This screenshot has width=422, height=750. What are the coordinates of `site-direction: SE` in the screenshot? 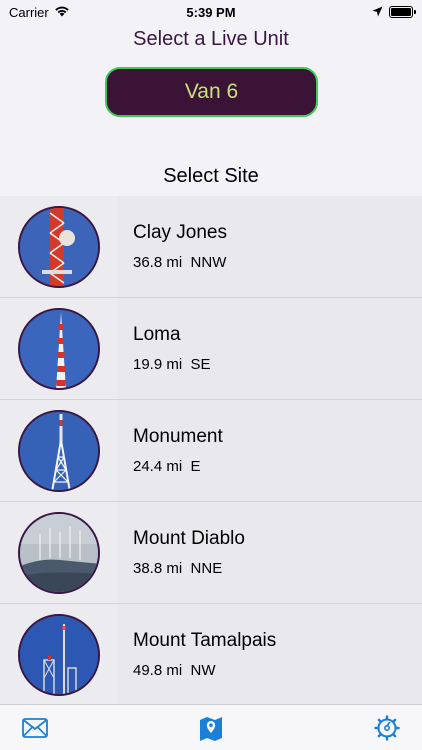 It's located at (200, 364).